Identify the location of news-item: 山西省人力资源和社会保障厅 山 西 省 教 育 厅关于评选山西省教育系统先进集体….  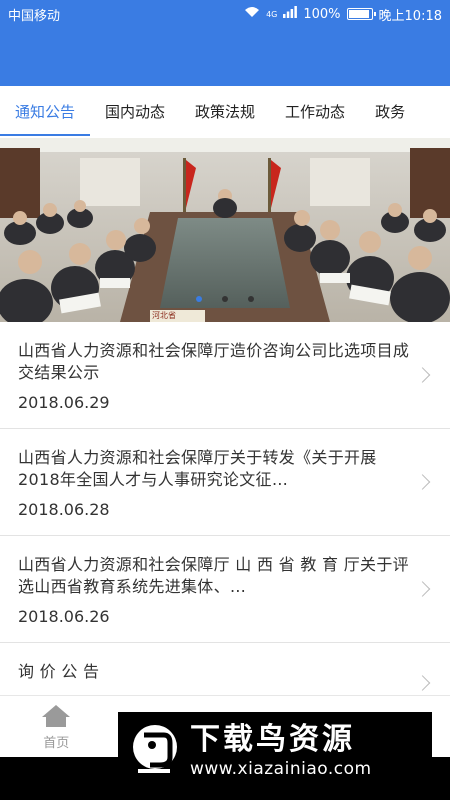
(225, 589).